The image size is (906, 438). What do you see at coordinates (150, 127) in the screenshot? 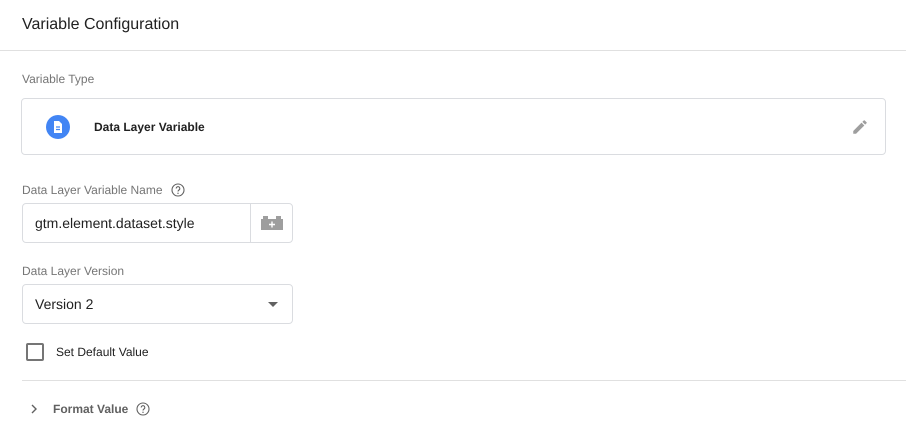
I see `variable-type-name: Data Layer Variable` at bounding box center [150, 127].